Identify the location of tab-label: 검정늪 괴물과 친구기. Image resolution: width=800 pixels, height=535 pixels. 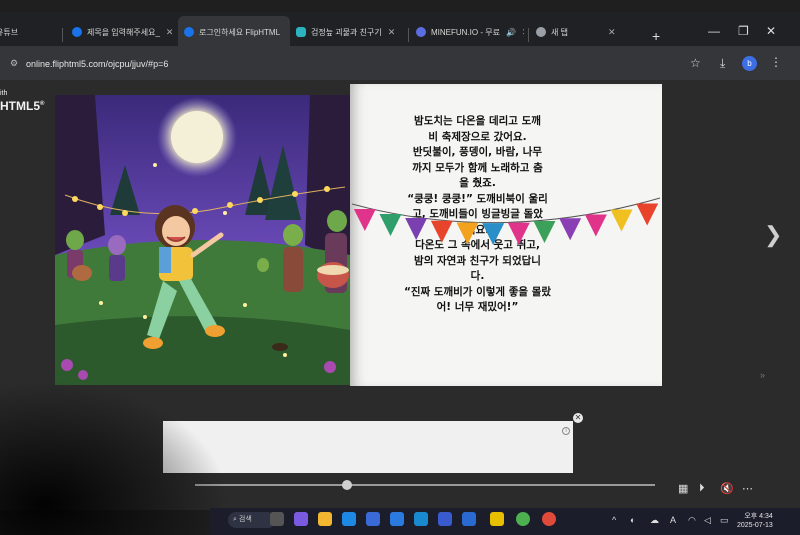
(346, 32).